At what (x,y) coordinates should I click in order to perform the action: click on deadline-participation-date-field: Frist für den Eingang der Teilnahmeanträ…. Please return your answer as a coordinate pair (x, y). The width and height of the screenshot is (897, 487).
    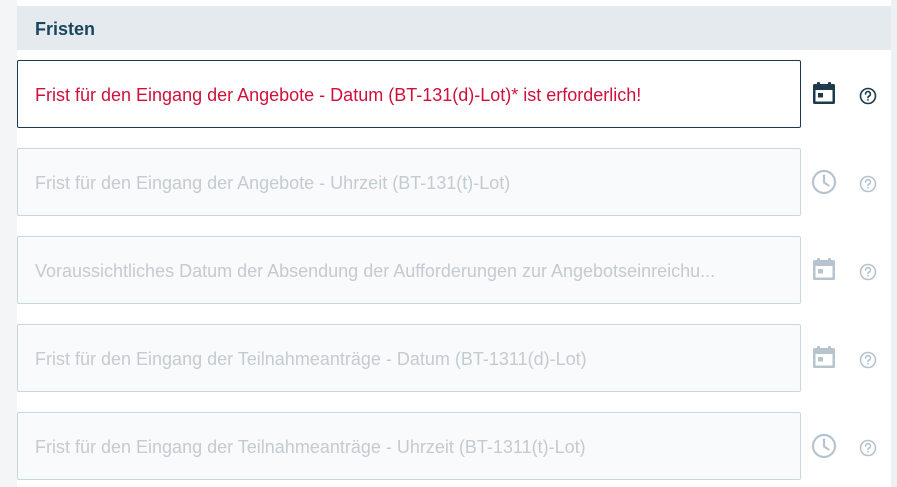
    Looking at the image, I should click on (409, 358).